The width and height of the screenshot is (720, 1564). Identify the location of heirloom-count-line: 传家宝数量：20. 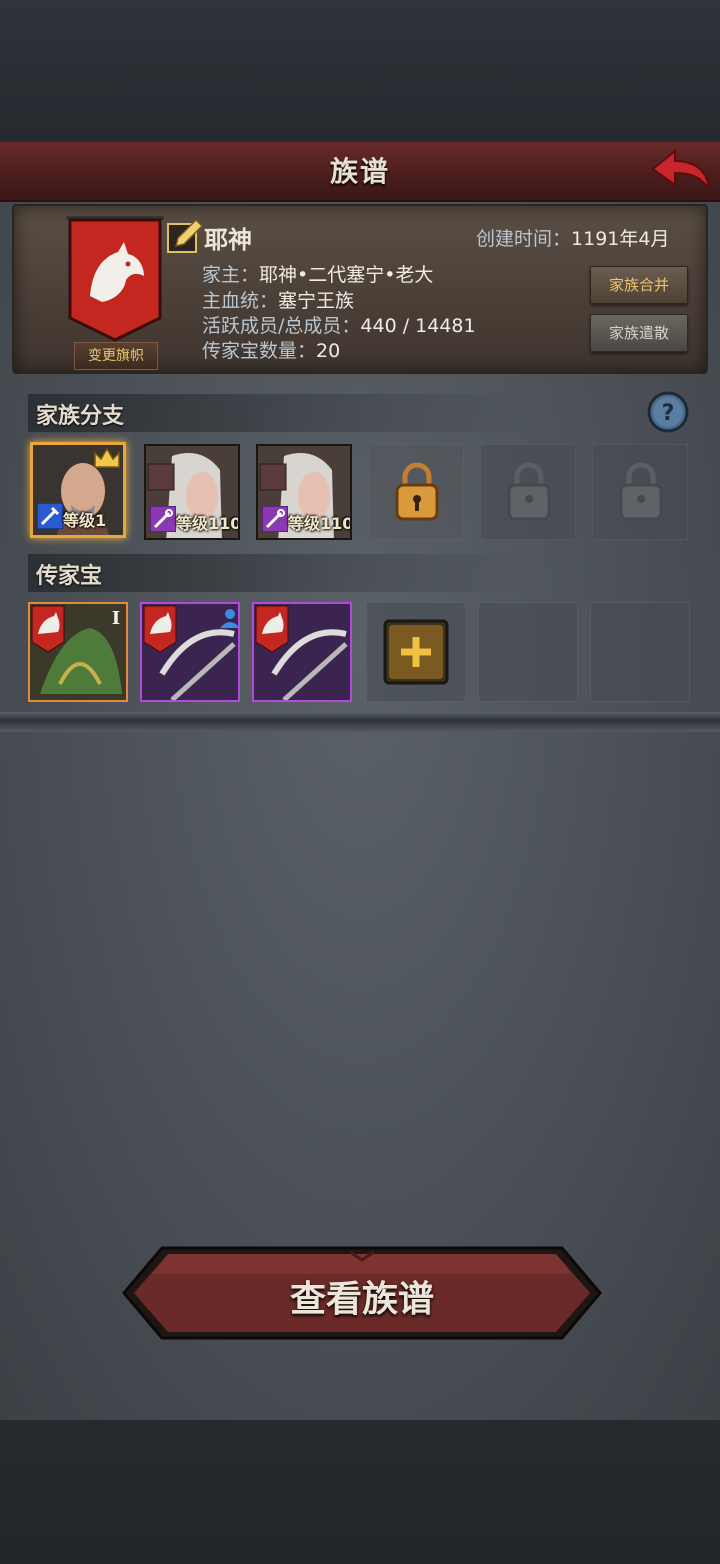
(271, 349).